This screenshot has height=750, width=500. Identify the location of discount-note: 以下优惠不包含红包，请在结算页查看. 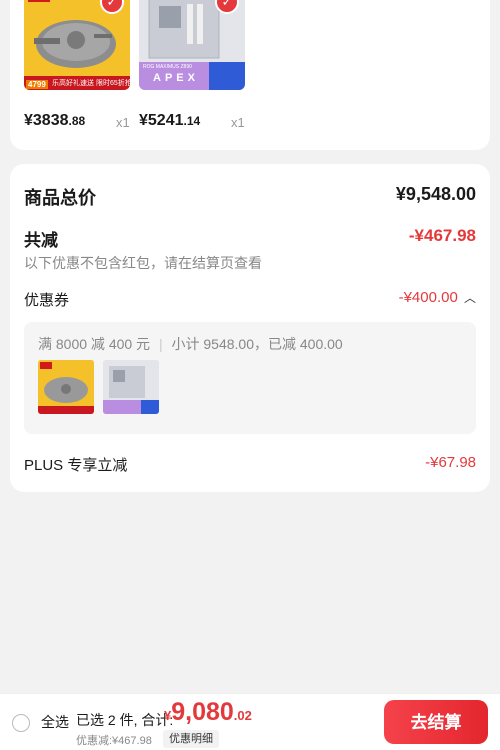
(143, 263).